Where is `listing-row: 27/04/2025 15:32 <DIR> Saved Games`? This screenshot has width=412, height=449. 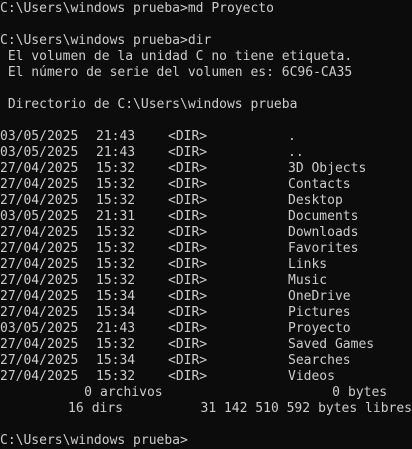
listing-row: 27/04/2025 15:32 <DIR> Saved Games is located at coordinates (206, 345).